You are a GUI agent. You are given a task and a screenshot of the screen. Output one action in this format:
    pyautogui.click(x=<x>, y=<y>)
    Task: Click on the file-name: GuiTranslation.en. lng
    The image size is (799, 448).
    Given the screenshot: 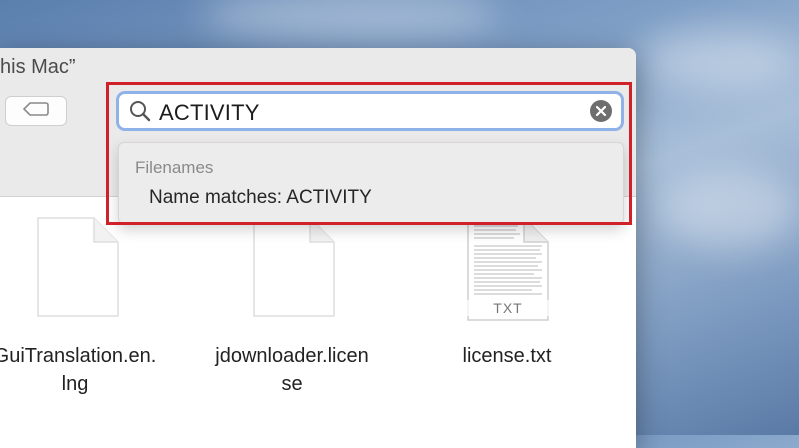 What is the action you would take?
    pyautogui.click(x=85, y=370)
    